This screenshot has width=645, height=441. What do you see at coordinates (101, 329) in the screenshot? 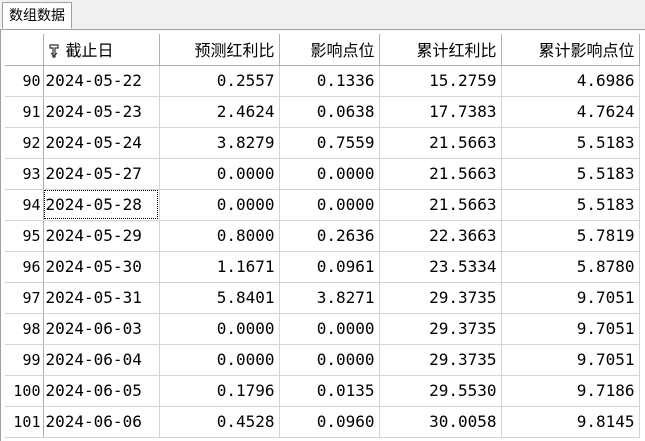
I see `cell-date: 2024-06-03` at bounding box center [101, 329].